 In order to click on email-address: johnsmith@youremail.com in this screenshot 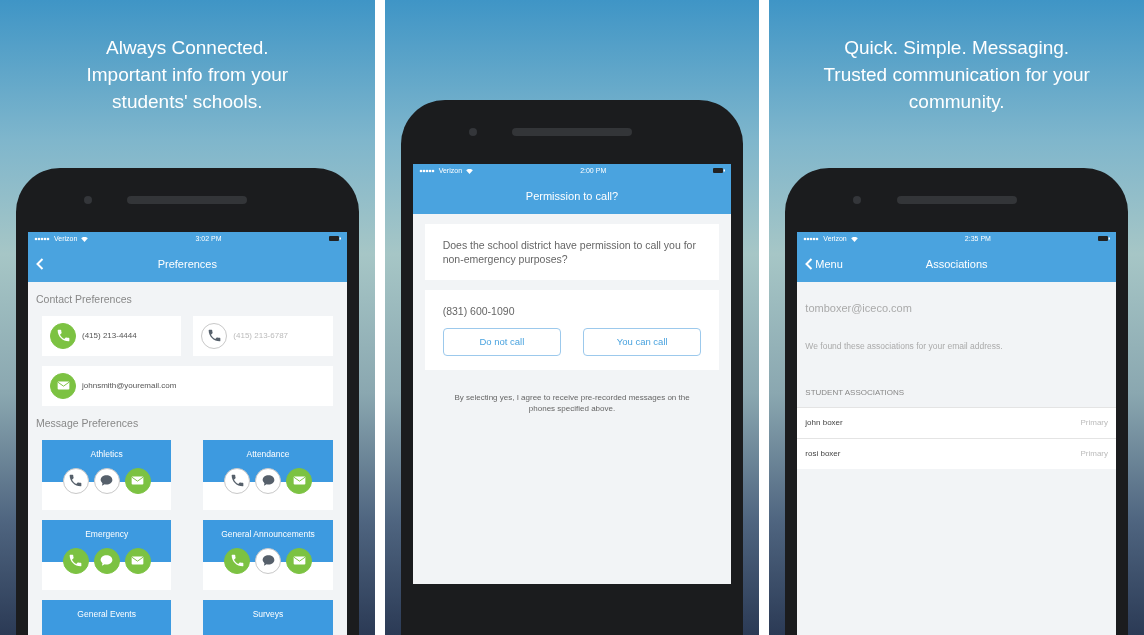, I will do `click(129, 385)`.